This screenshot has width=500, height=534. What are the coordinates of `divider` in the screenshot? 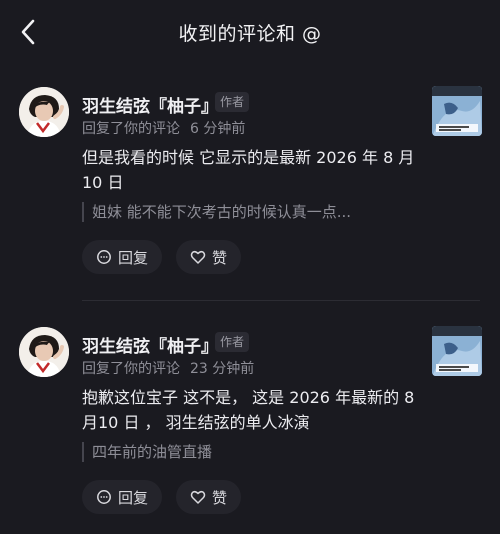 It's located at (281, 300).